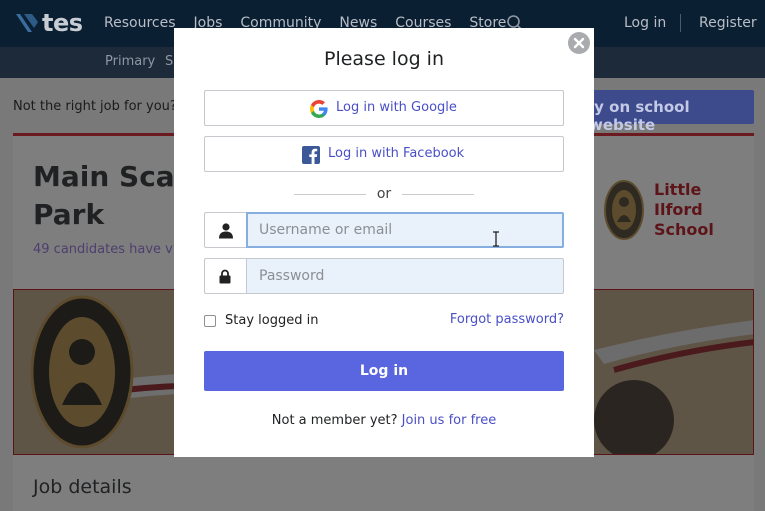  I want to click on not-right-job-text: Not the right job for you? R, so click(101, 106).